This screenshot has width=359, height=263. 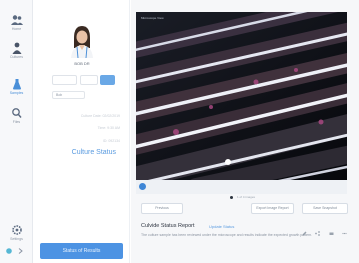 I want to click on person-icon, so click(x=16, y=48).